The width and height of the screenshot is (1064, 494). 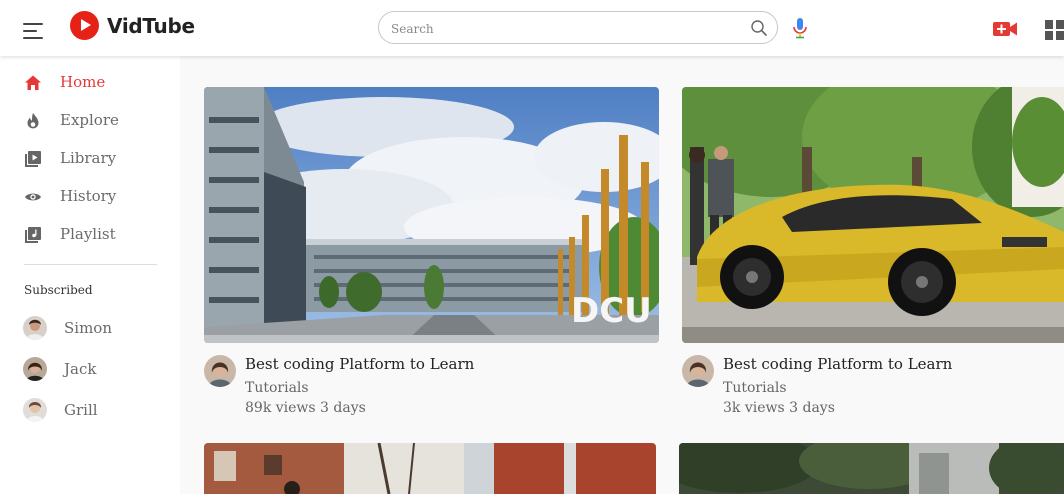 I want to click on play-logo-icon, so click(x=84, y=25).